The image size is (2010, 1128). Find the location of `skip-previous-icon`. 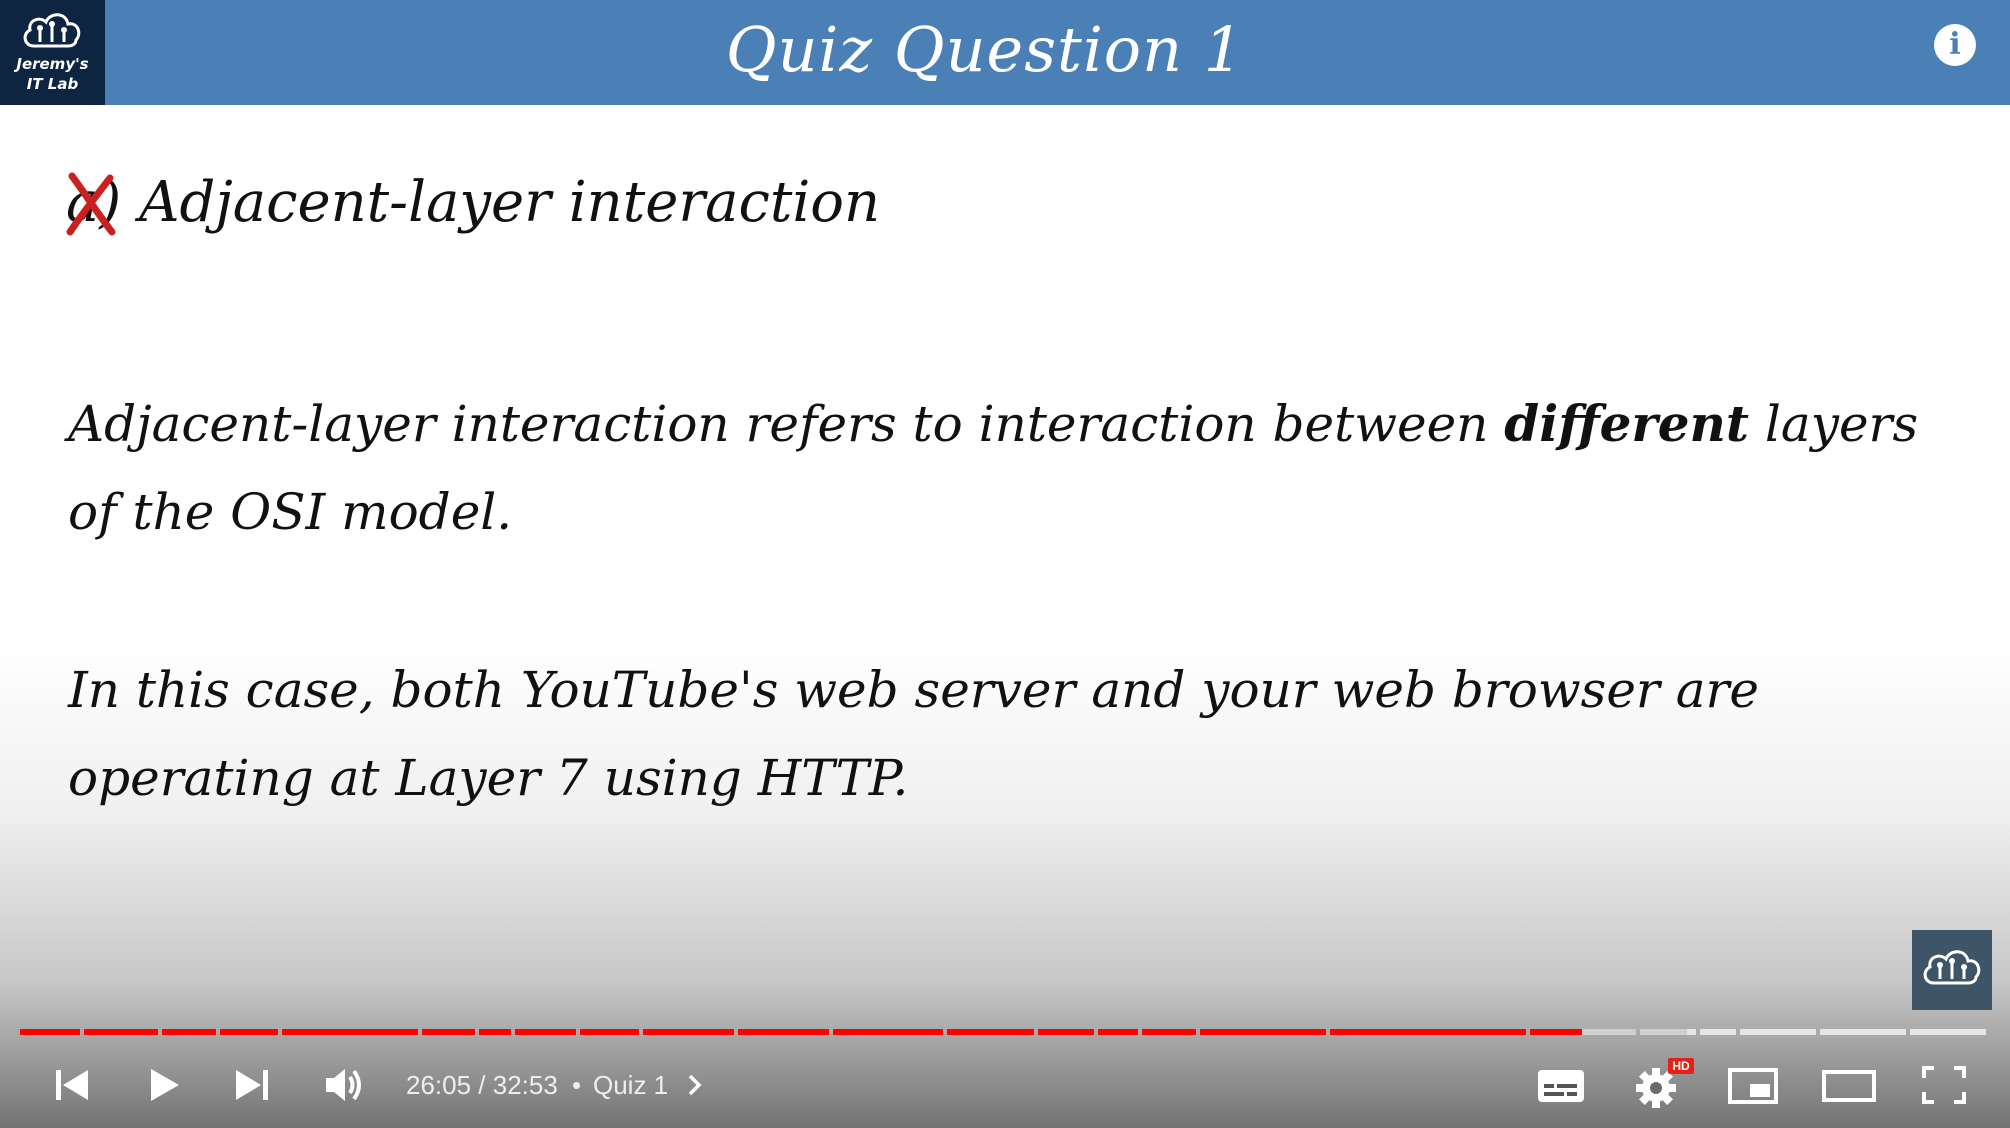

skip-previous-icon is located at coordinates (72, 1085).